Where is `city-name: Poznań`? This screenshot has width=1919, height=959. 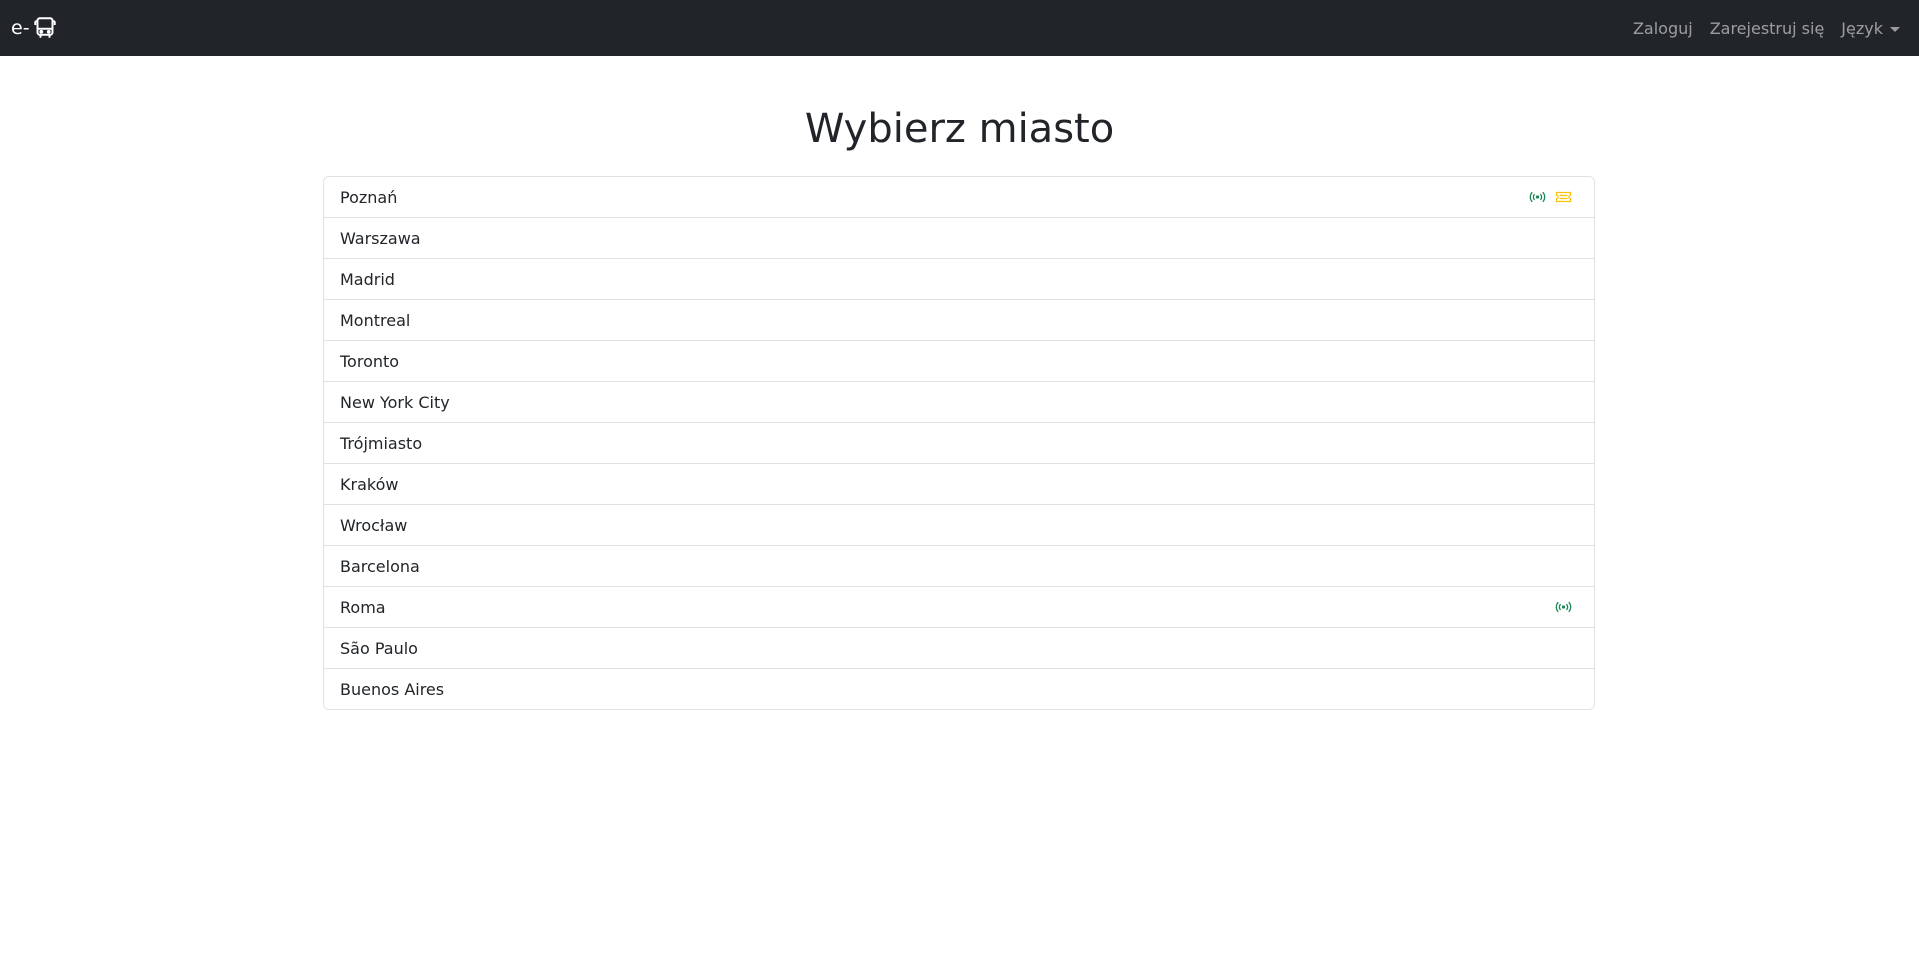
city-name: Poznań is located at coordinates (369, 197).